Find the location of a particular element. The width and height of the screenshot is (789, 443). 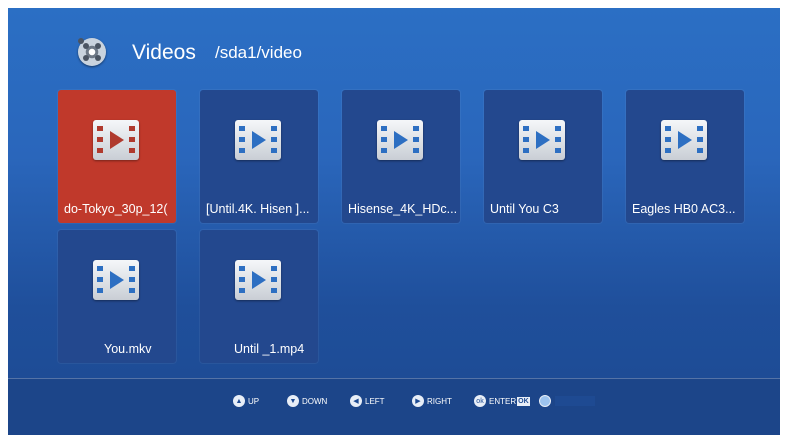

down-arrow-icon: ▼ is located at coordinates (293, 401).